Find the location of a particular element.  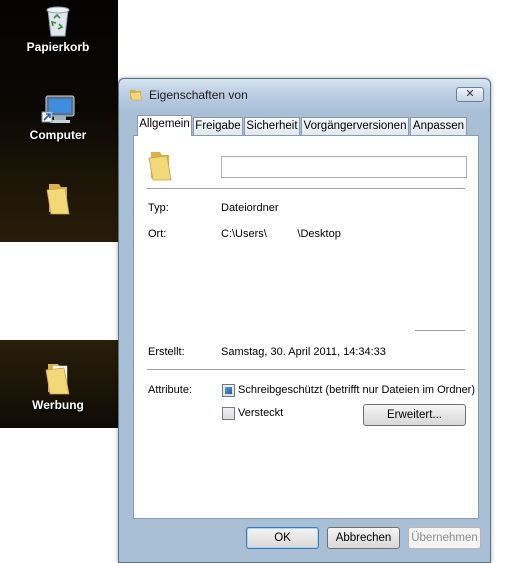

folder-name-input is located at coordinates (344, 167).